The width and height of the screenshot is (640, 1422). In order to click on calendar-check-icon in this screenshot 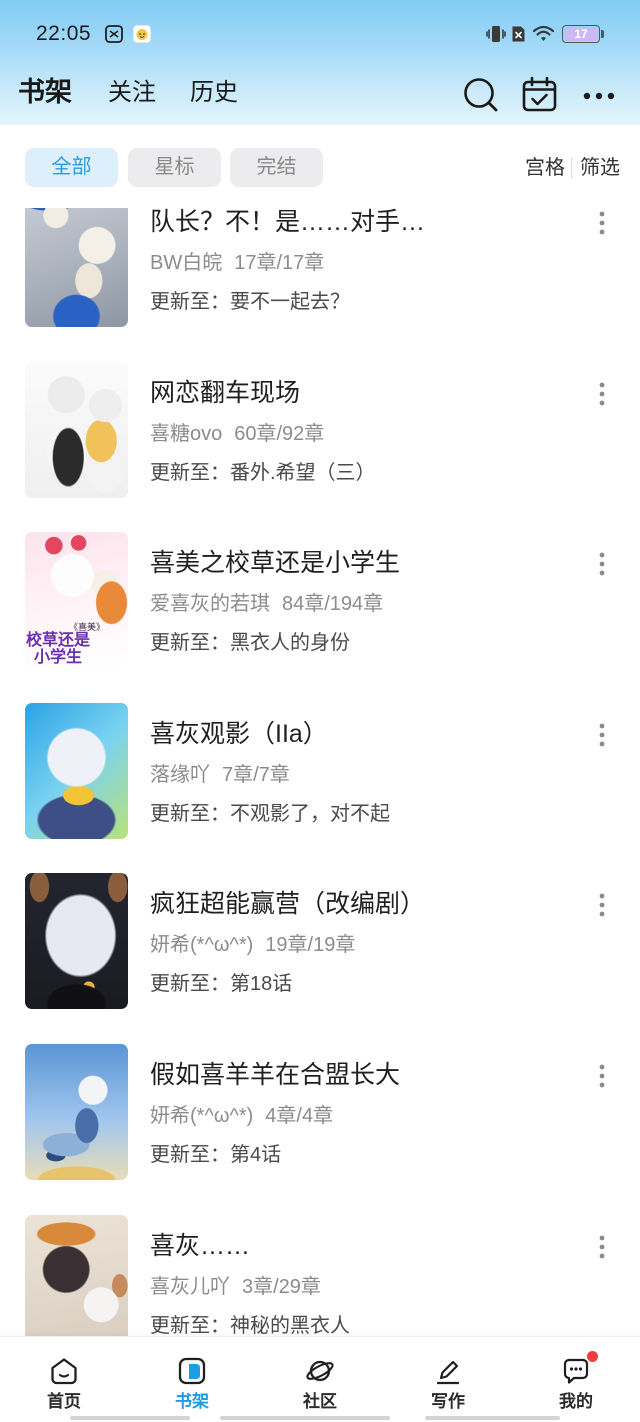, I will do `click(539, 94)`.